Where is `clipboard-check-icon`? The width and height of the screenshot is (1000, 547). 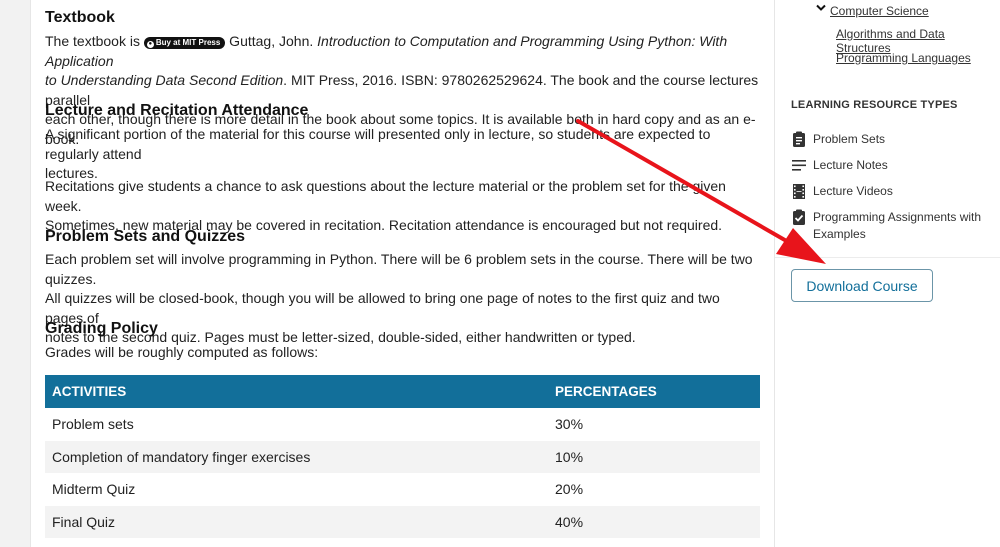
clipboard-check-icon is located at coordinates (799, 217).